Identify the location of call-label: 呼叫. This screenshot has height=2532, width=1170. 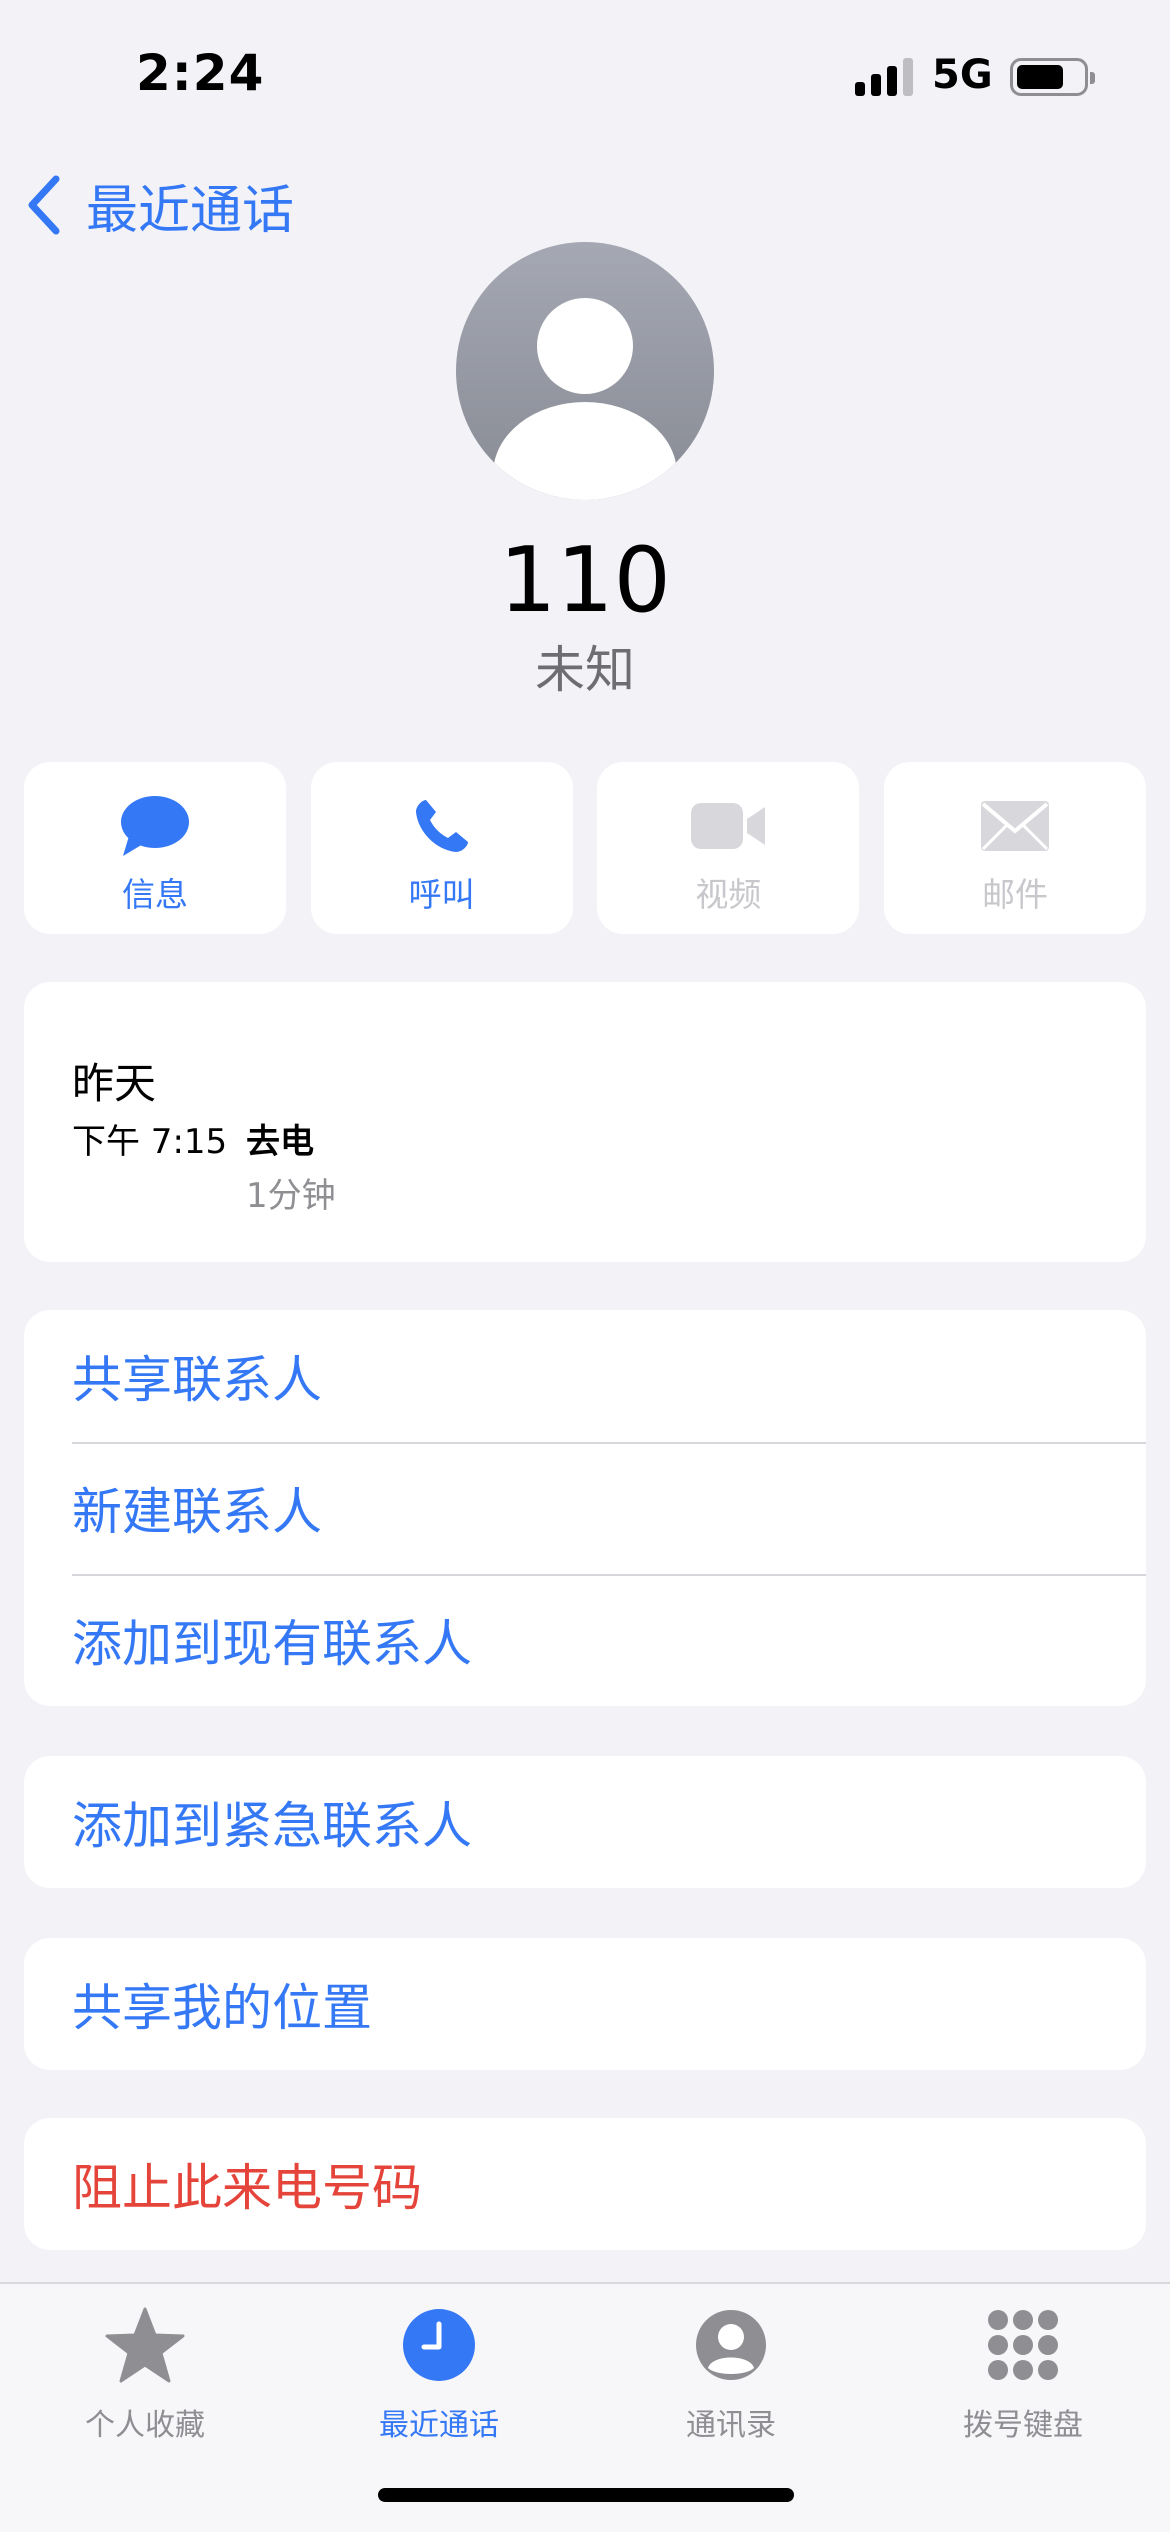
(441, 894).